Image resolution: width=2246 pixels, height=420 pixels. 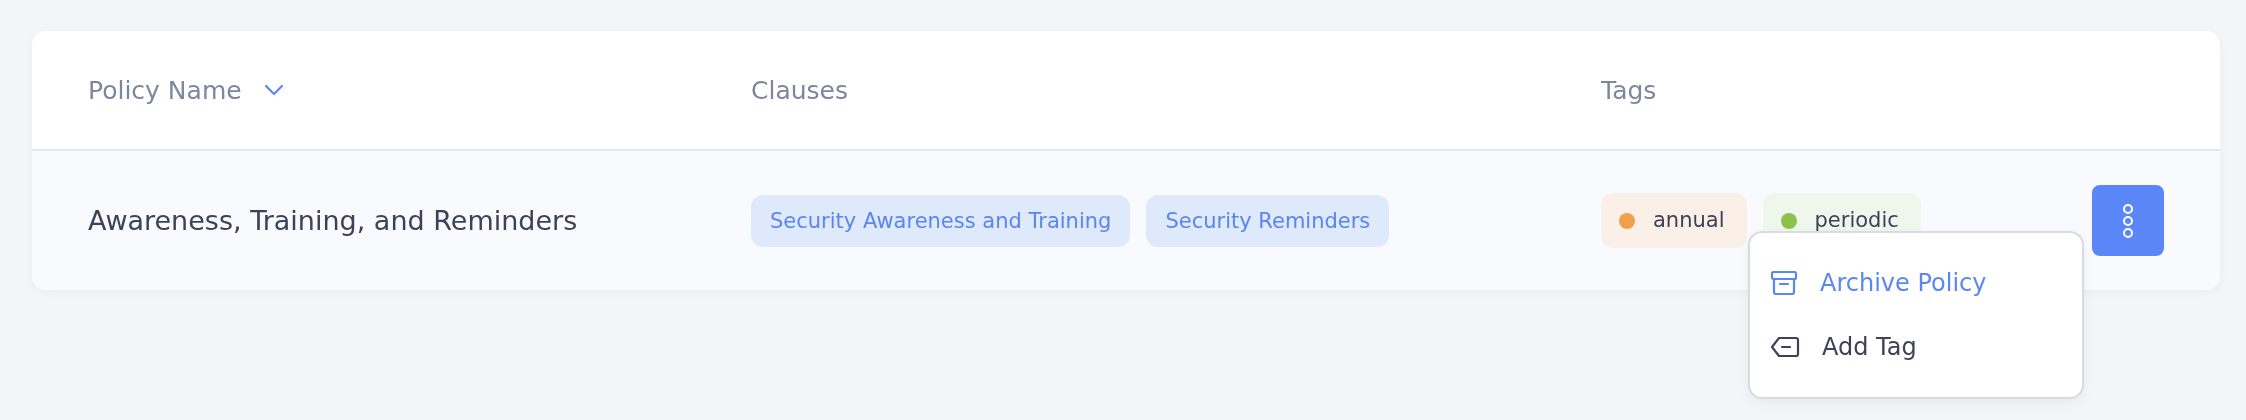 I want to click on menu-item: Archive Policy, so click(x=1916, y=283).